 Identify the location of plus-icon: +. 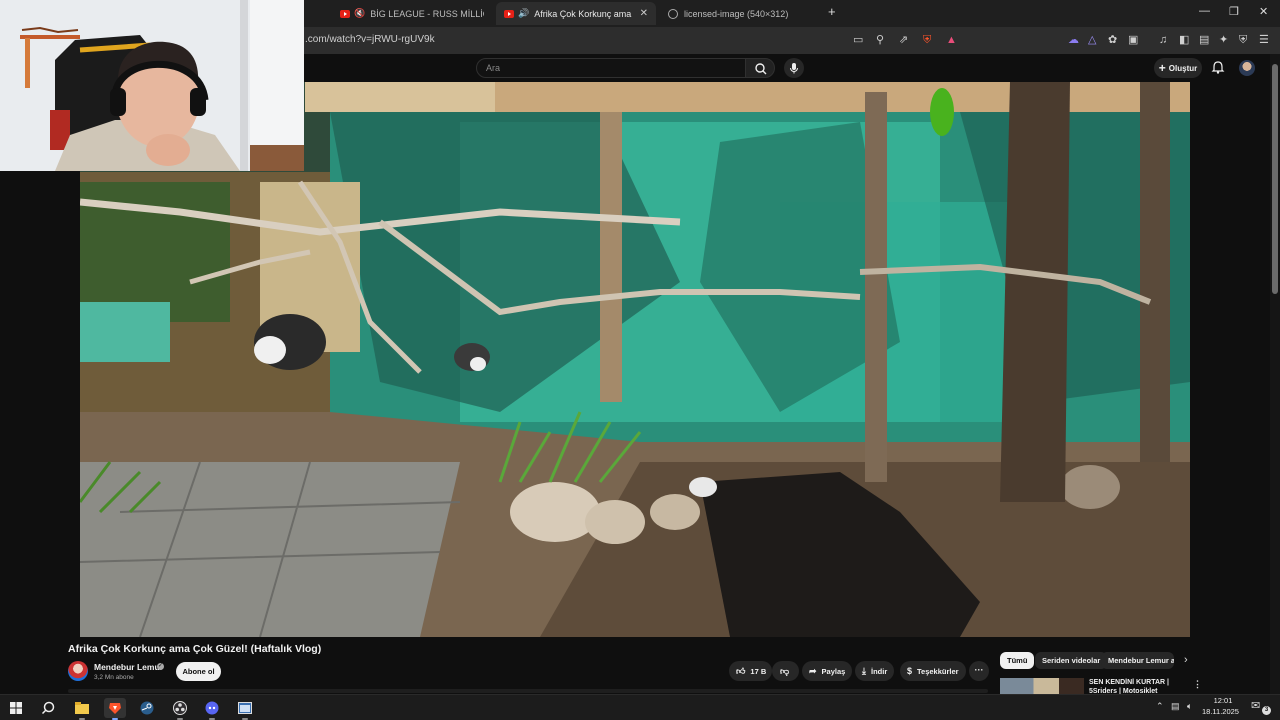
(1162, 68).